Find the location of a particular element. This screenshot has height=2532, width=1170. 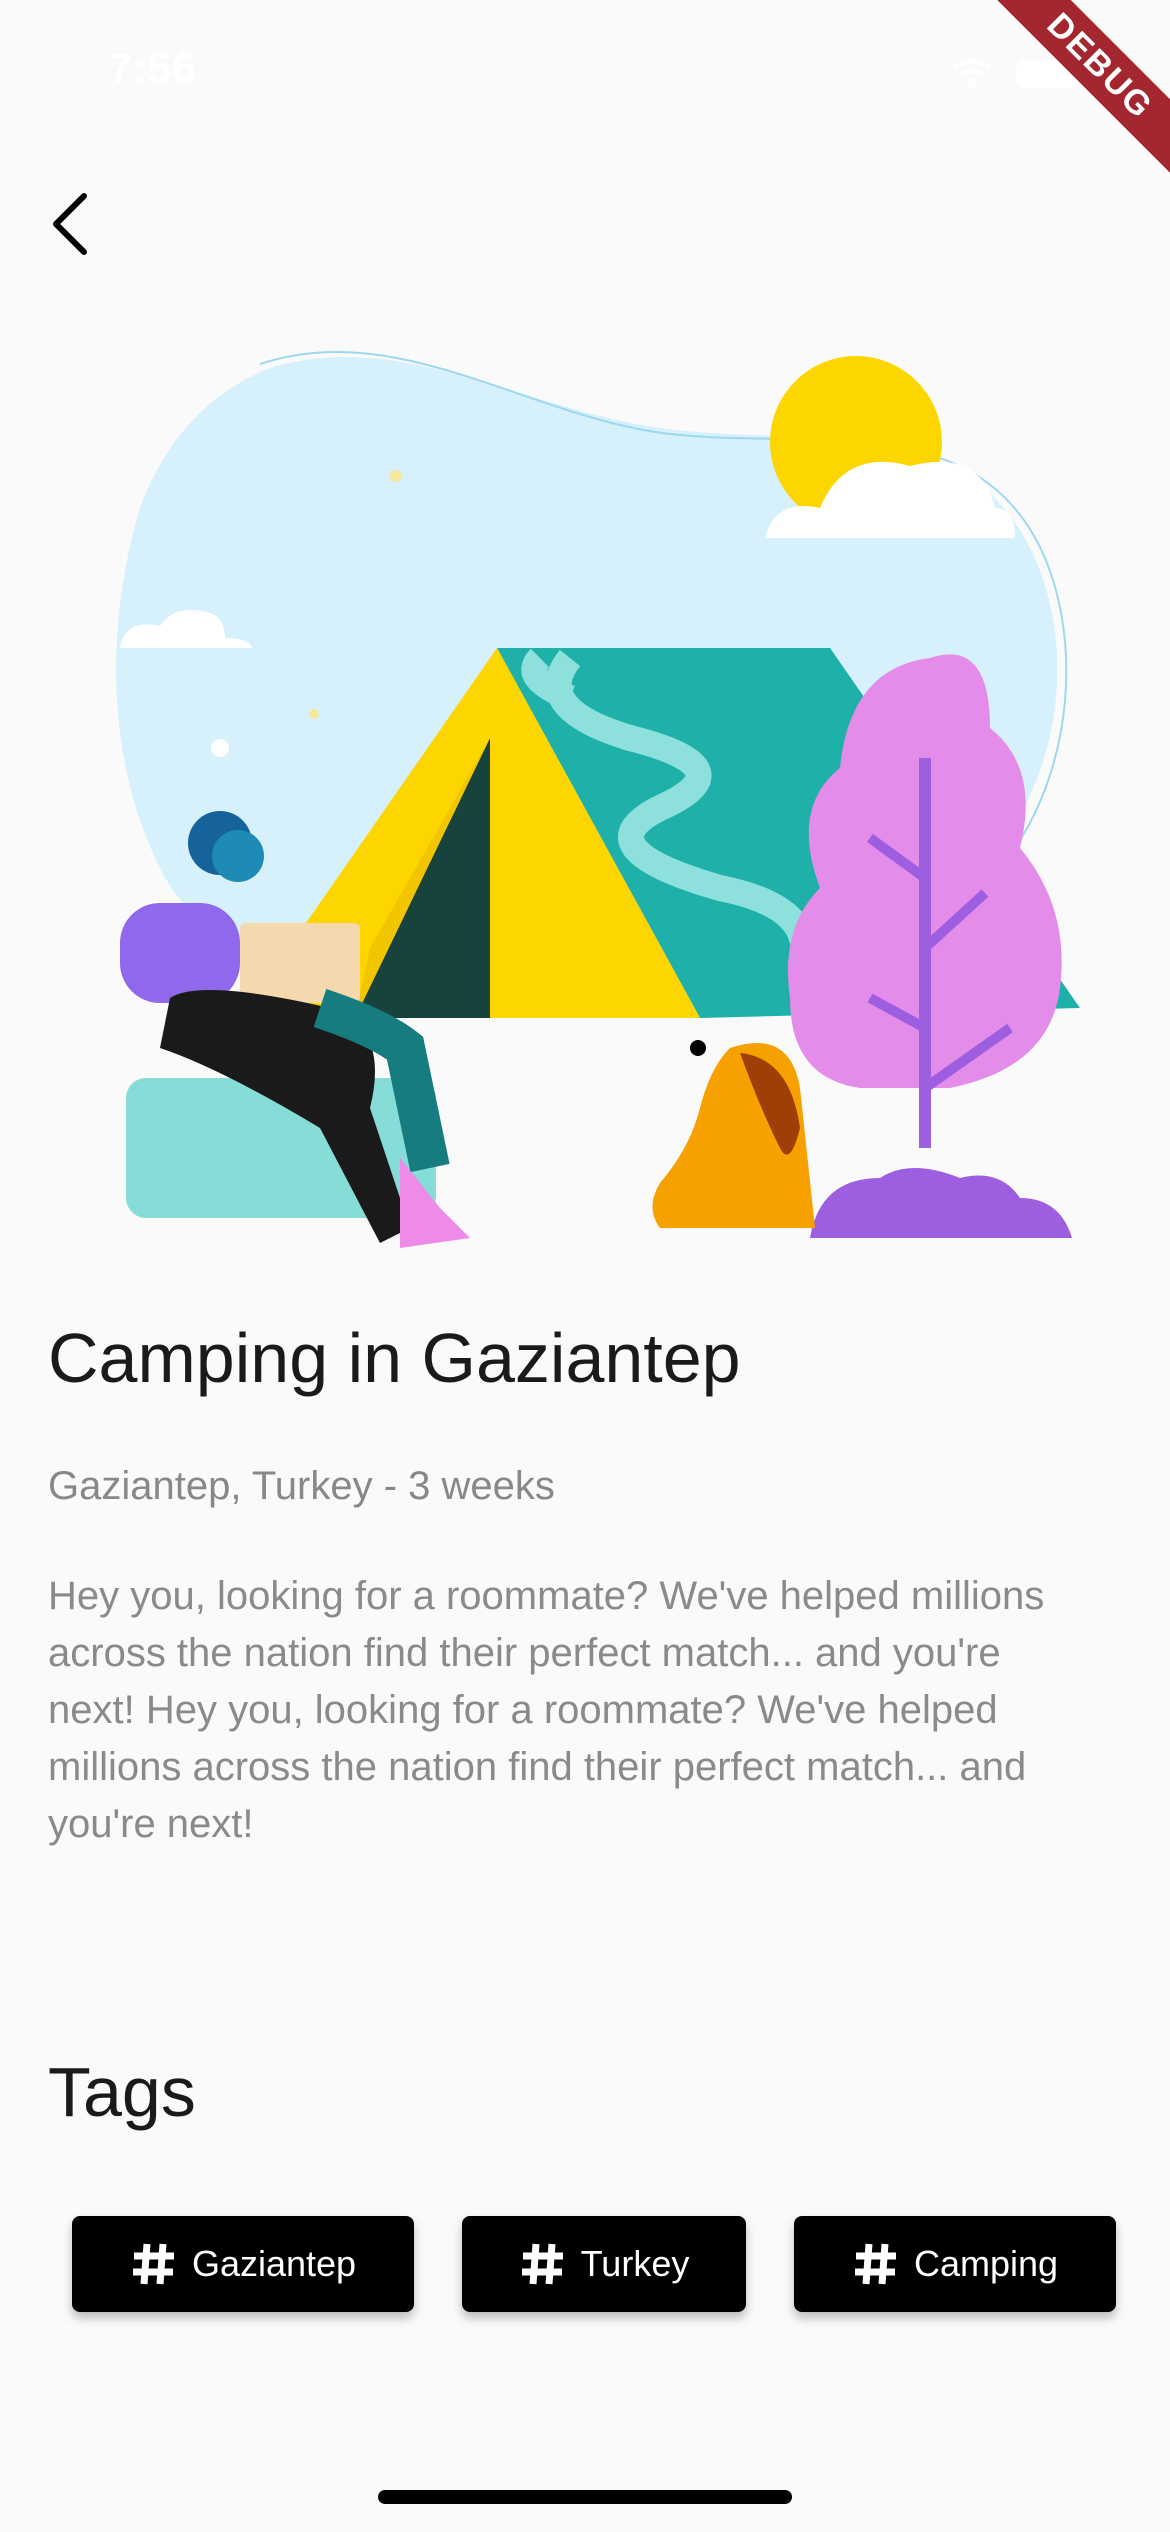

back-button is located at coordinates (70, 224).